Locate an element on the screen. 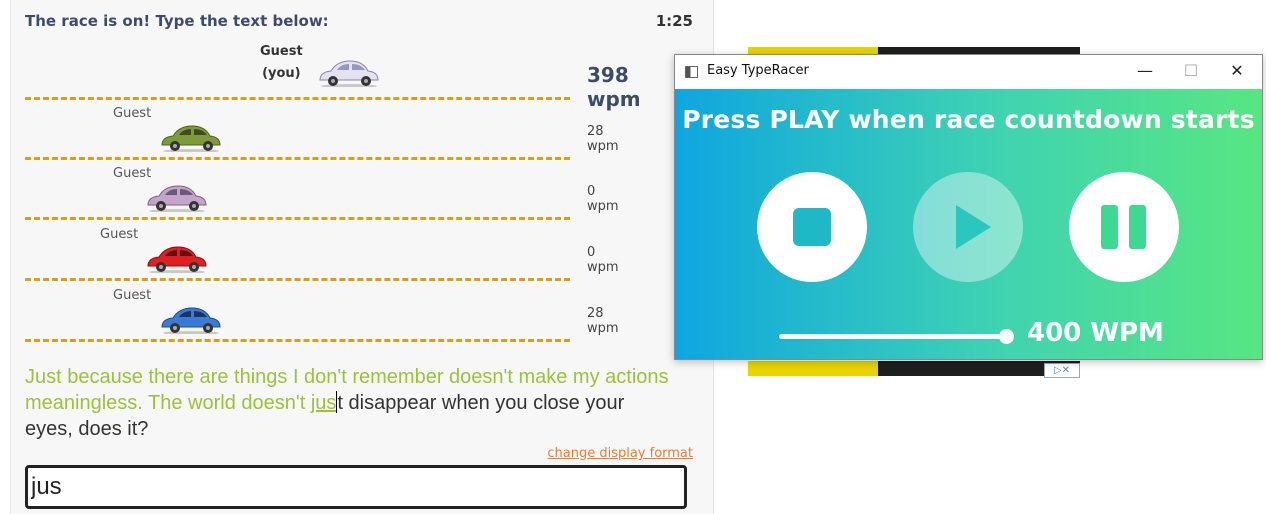 Image resolution: width=1266 pixels, height=514 pixels. stop-icon is located at coordinates (812, 227).